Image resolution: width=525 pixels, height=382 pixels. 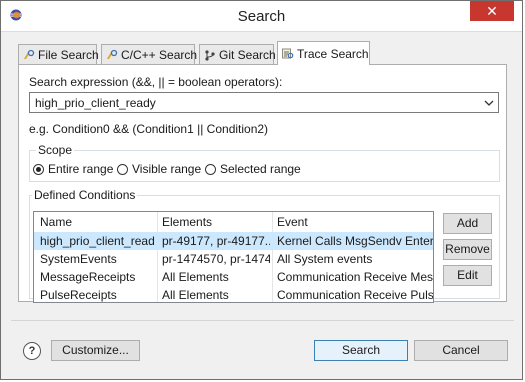 What do you see at coordinates (56, 222) in the screenshot?
I see `column-header-name: Name` at bounding box center [56, 222].